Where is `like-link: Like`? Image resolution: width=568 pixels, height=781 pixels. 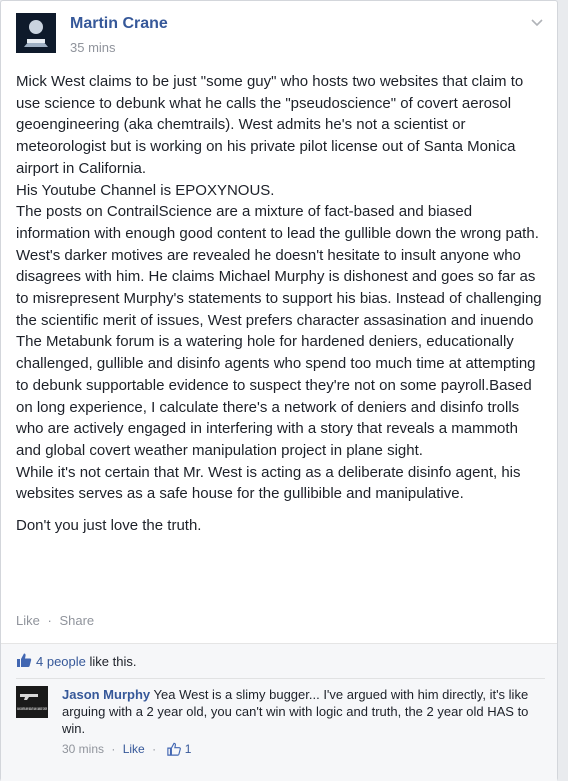
like-link: Like is located at coordinates (28, 620).